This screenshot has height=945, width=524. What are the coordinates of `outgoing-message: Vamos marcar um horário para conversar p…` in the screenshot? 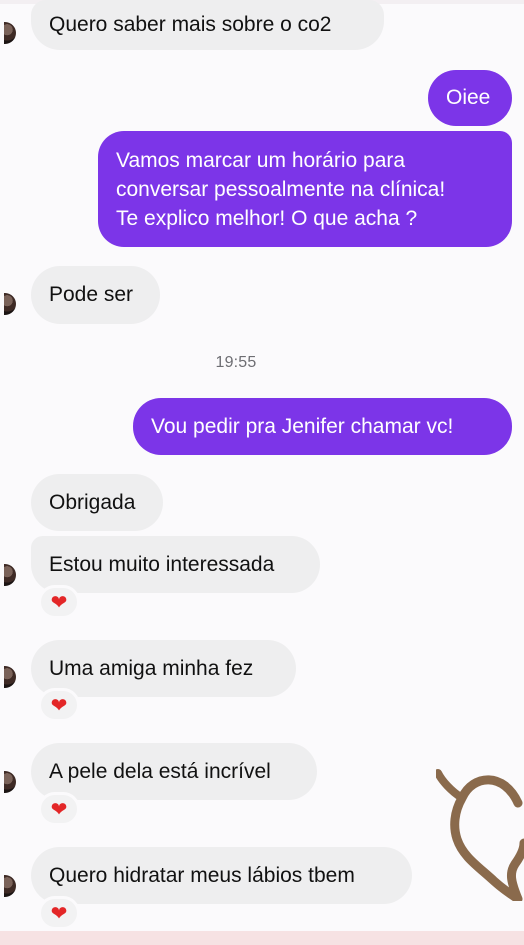 It's located at (305, 189).